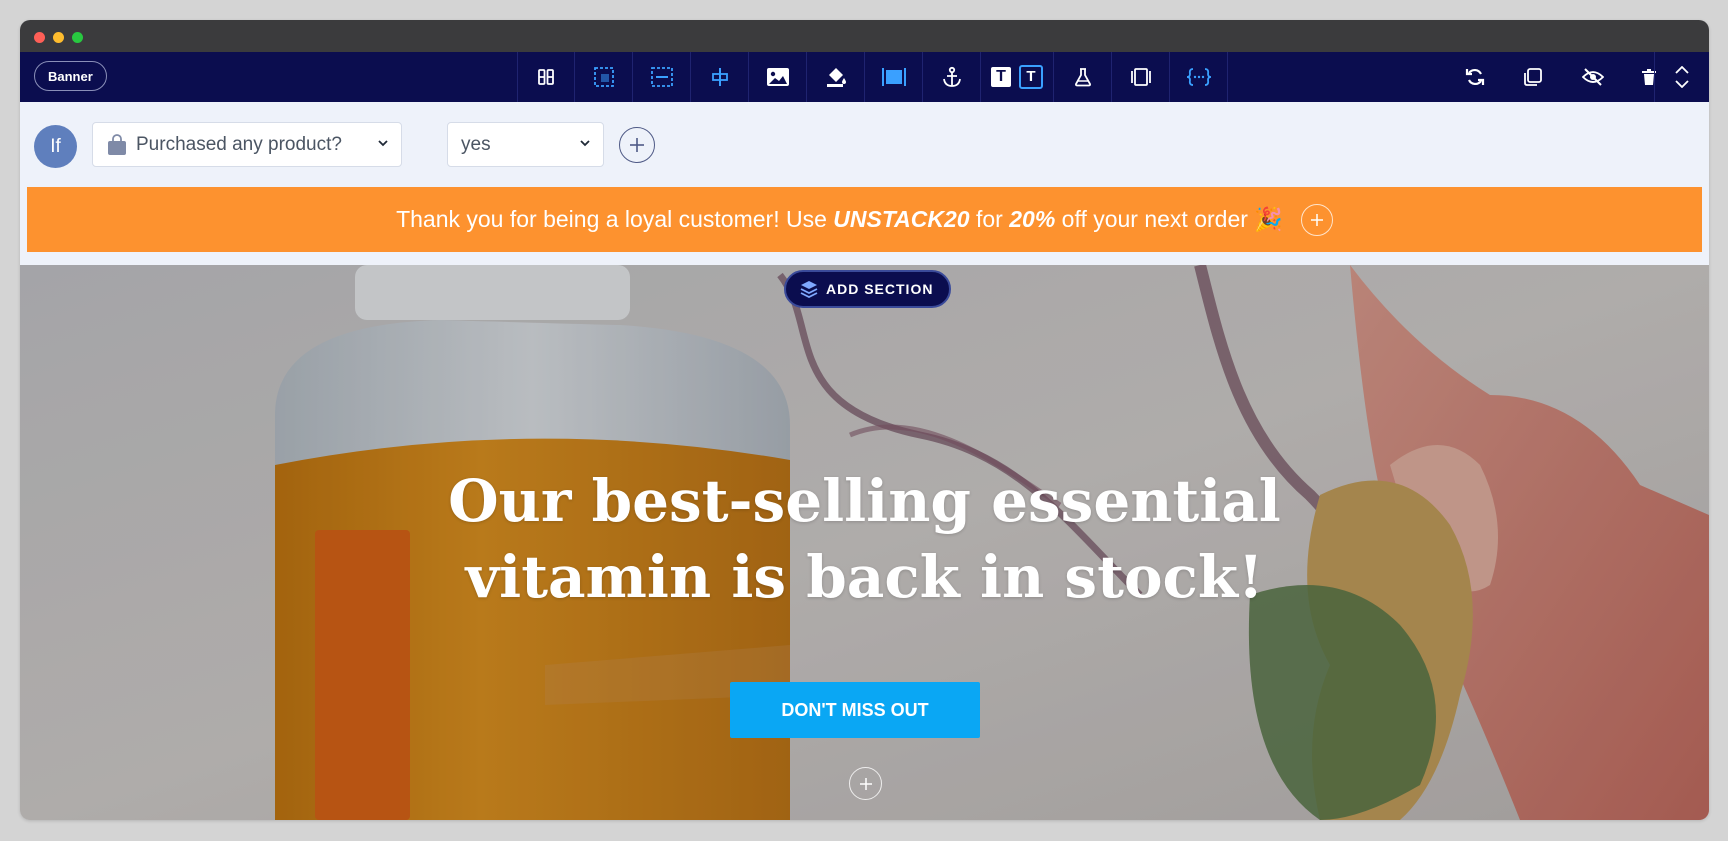 The height and width of the screenshot is (841, 1728). I want to click on columns-button, so click(546, 77).